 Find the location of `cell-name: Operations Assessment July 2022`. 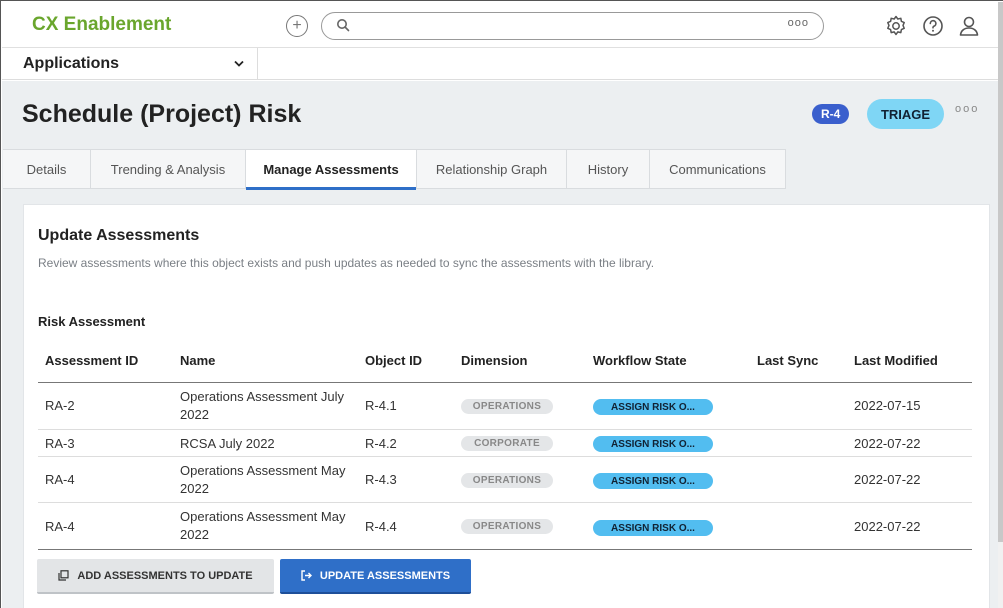

cell-name: Operations Assessment July 2022 is located at coordinates (267, 406).